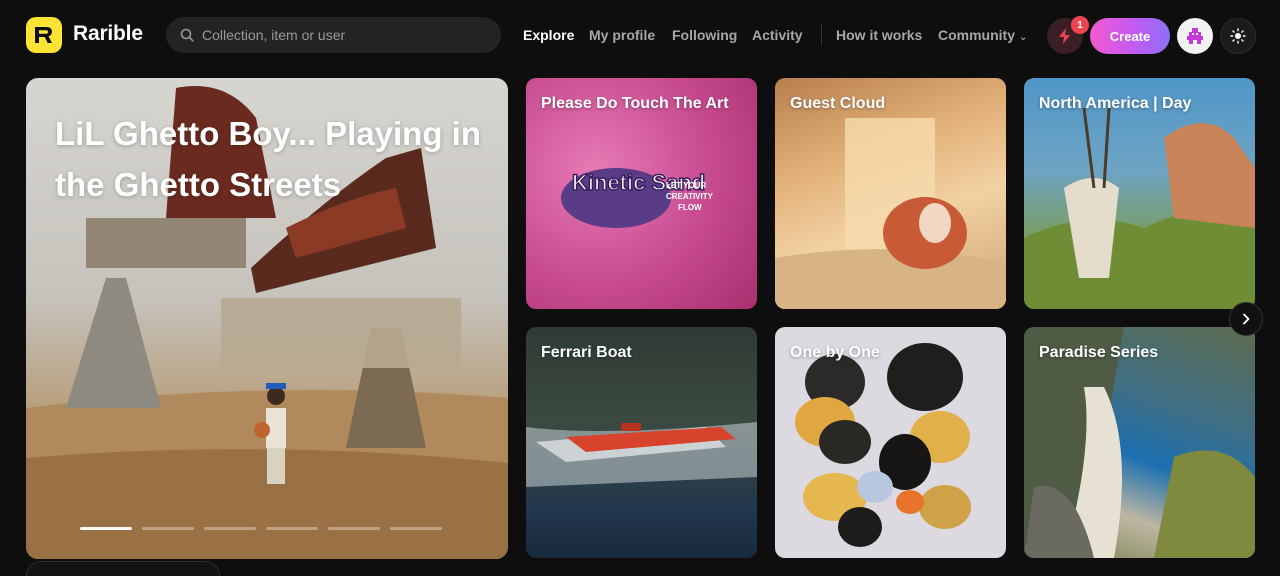 This screenshot has width=1280, height=576. I want to click on collection-card: Guest Cloud, so click(890, 193).